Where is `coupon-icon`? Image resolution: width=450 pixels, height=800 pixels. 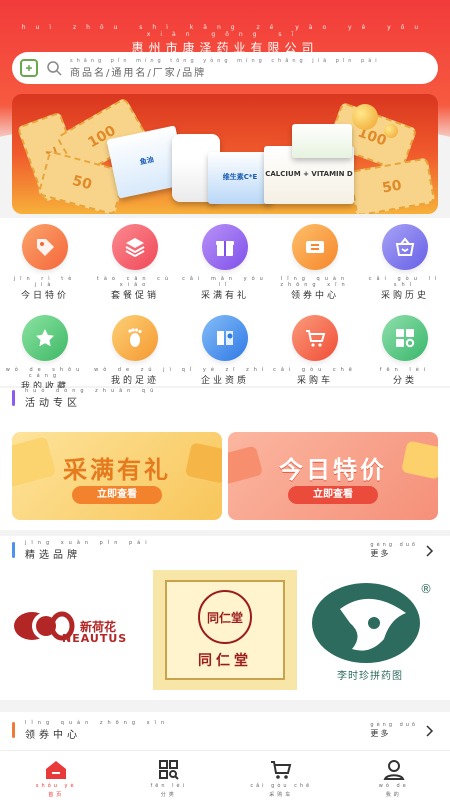 coupon-icon is located at coordinates (315, 247).